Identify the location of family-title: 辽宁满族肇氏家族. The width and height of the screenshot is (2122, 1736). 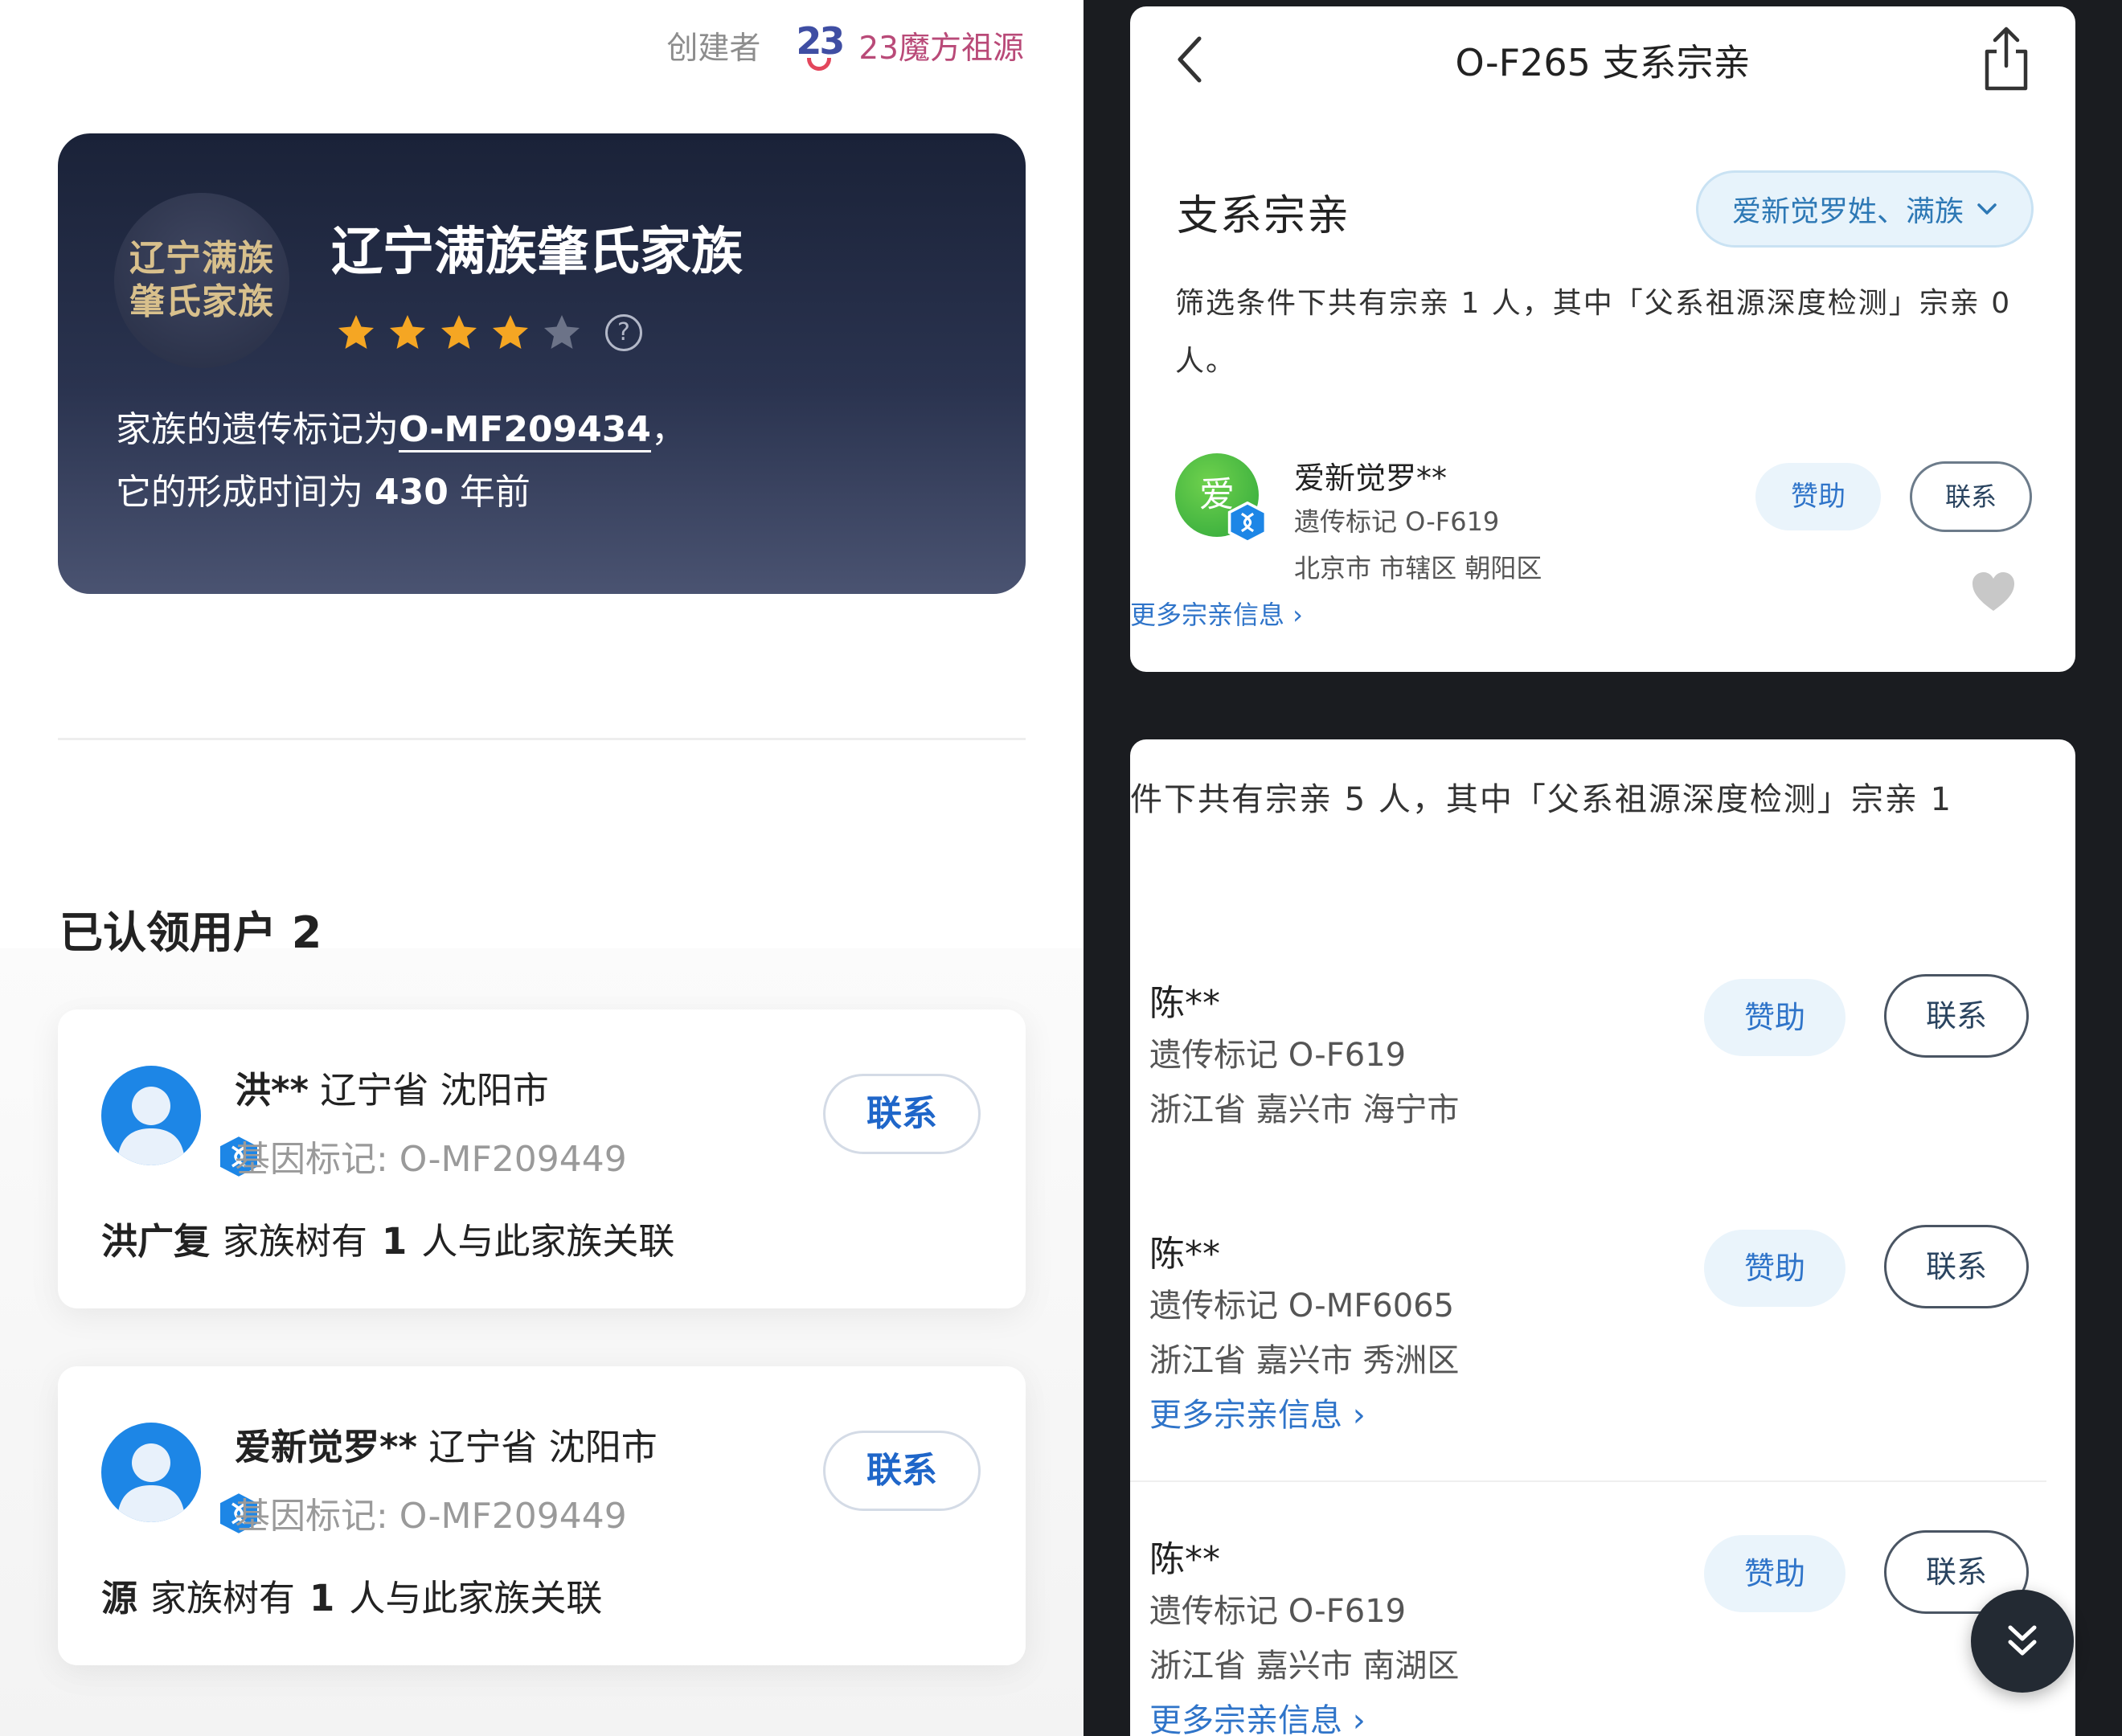
(537, 252).